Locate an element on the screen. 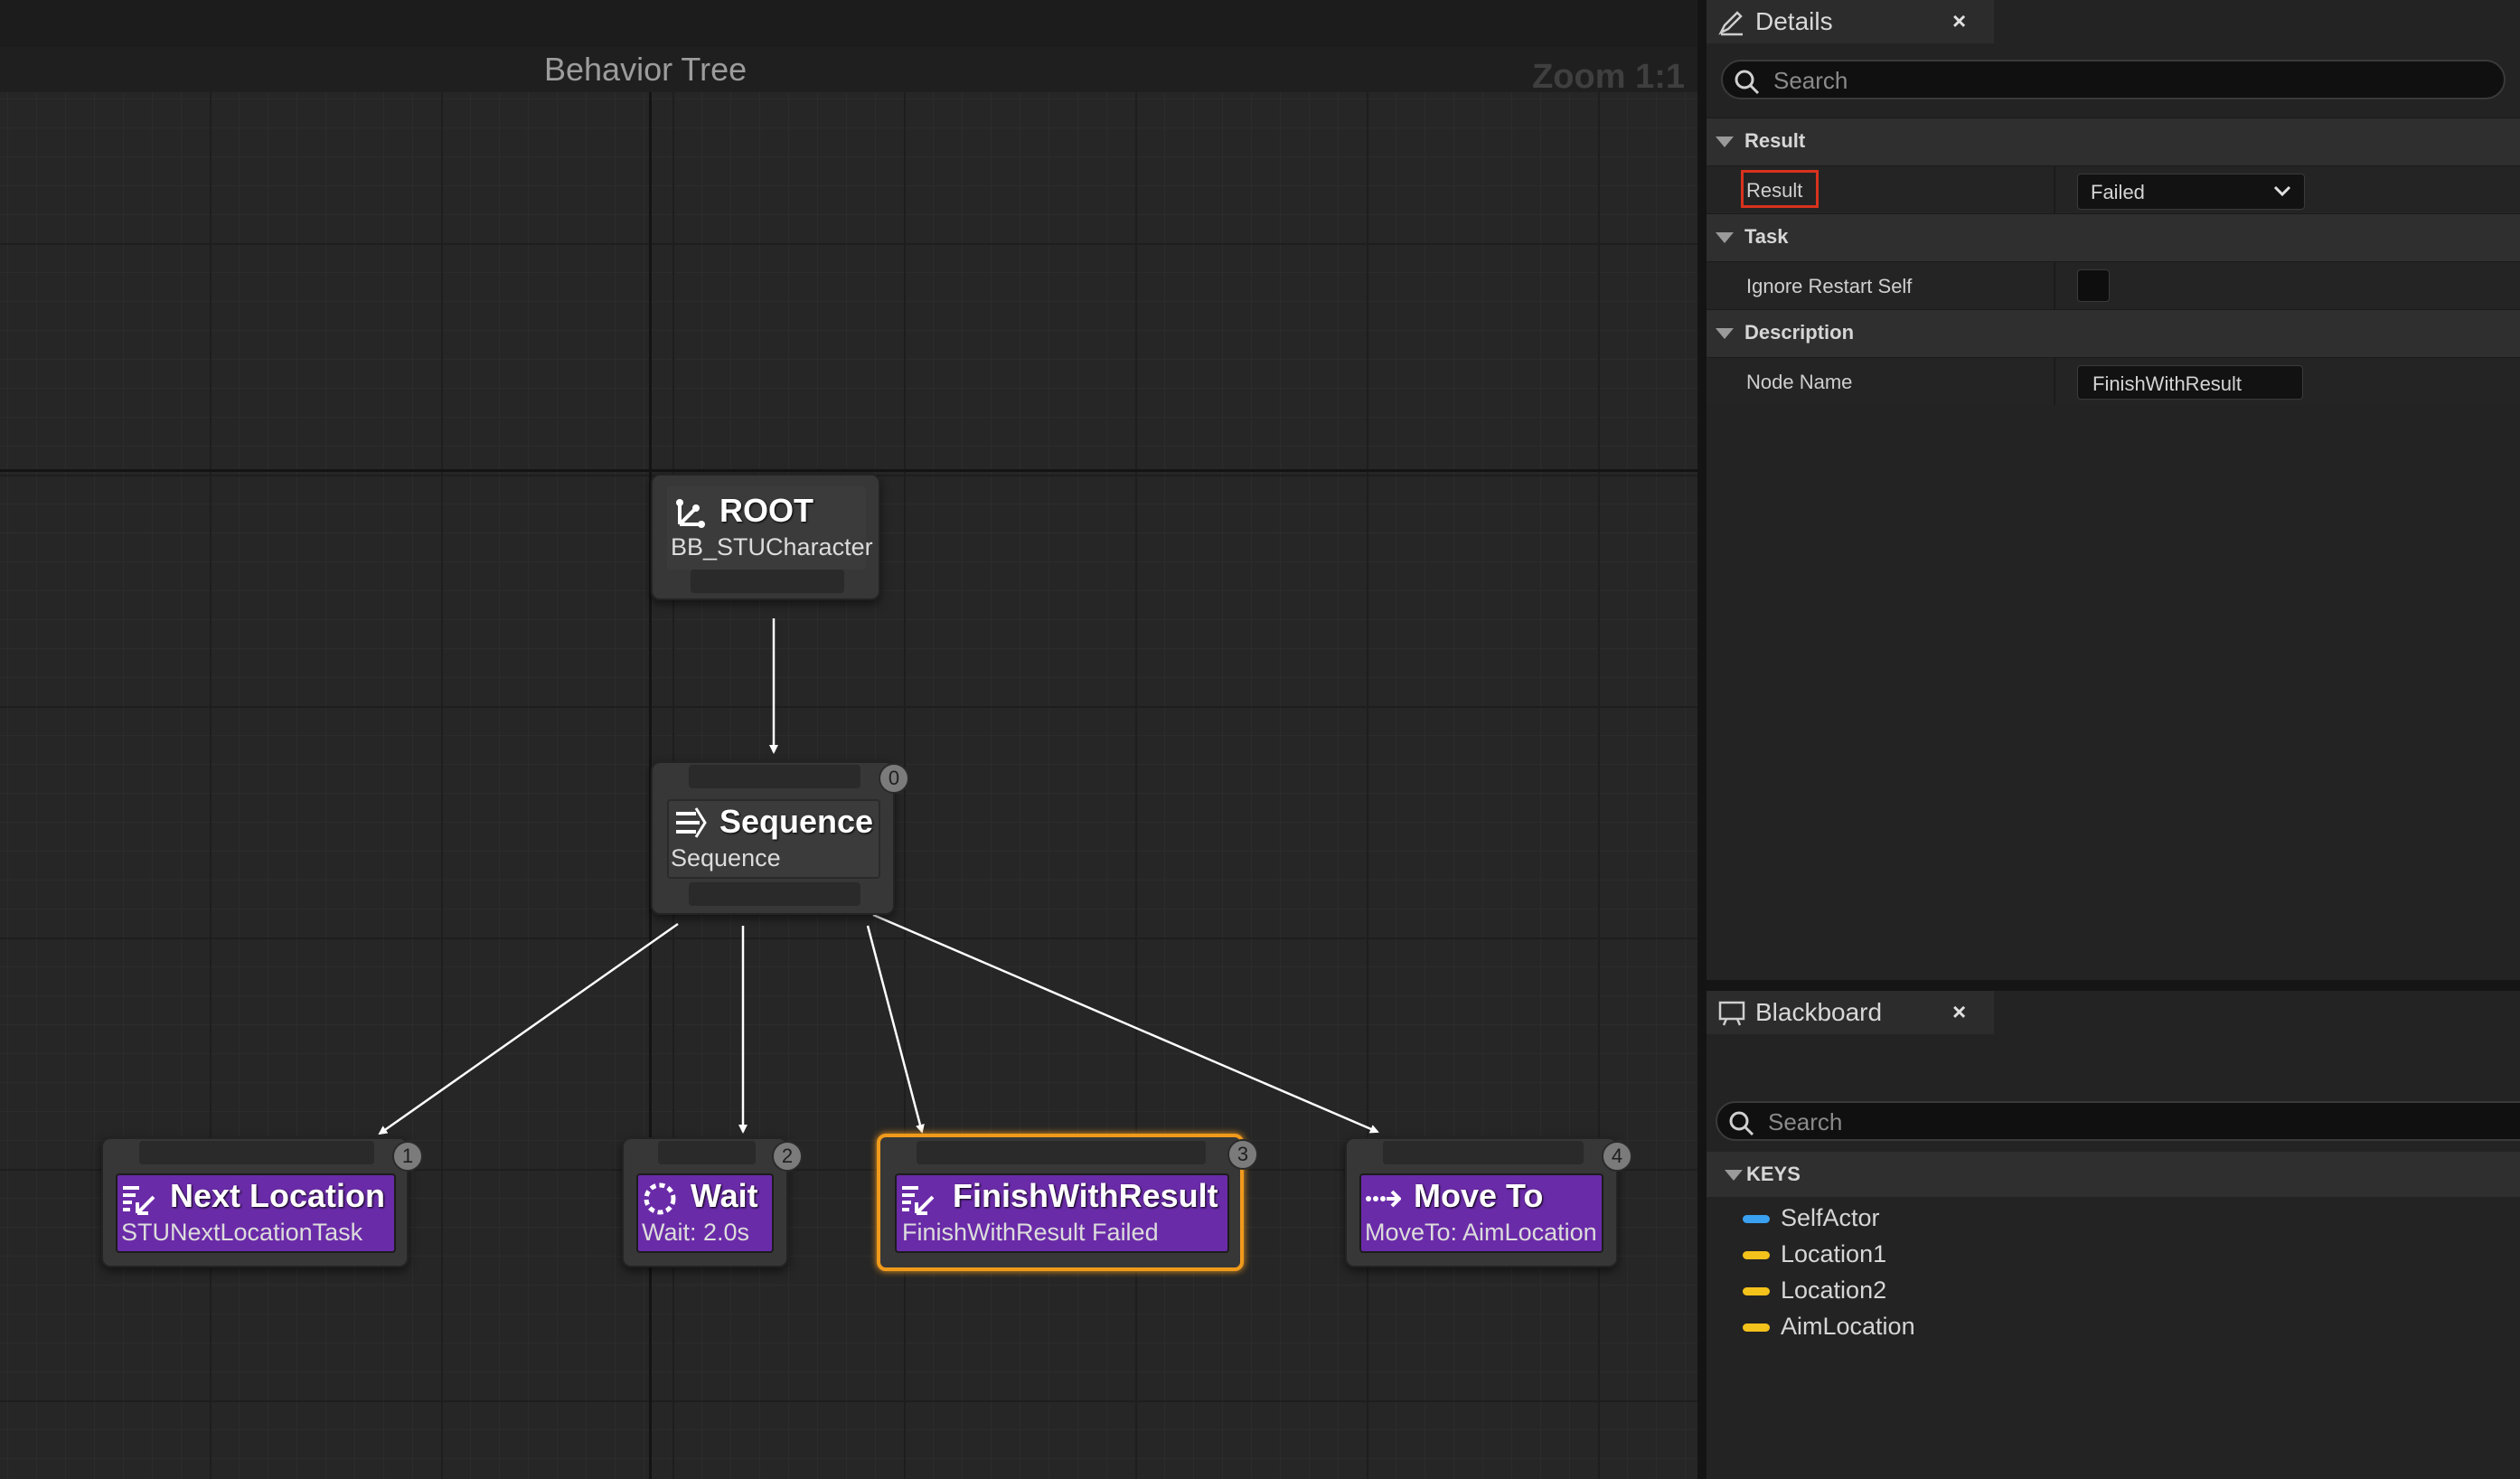  property-row-result: Result Failed is located at coordinates (2114, 189).